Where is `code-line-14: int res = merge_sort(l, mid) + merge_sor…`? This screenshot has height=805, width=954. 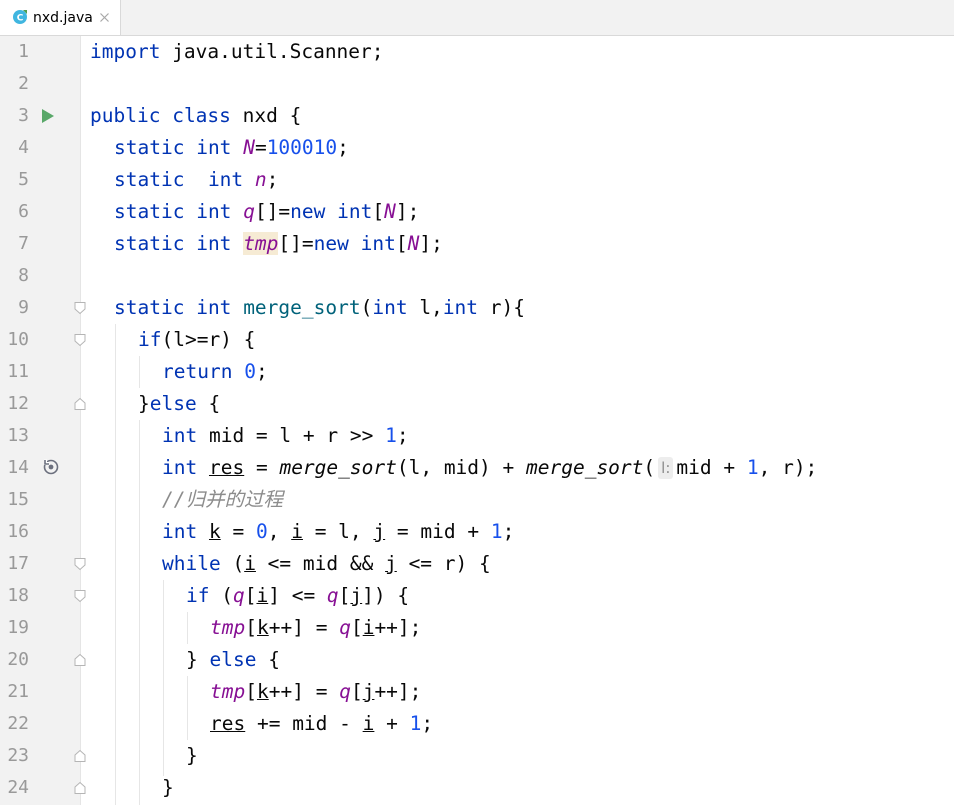
code-line-14: int res = merge_sort(l, mid) + merge_sor… is located at coordinates (489, 468).